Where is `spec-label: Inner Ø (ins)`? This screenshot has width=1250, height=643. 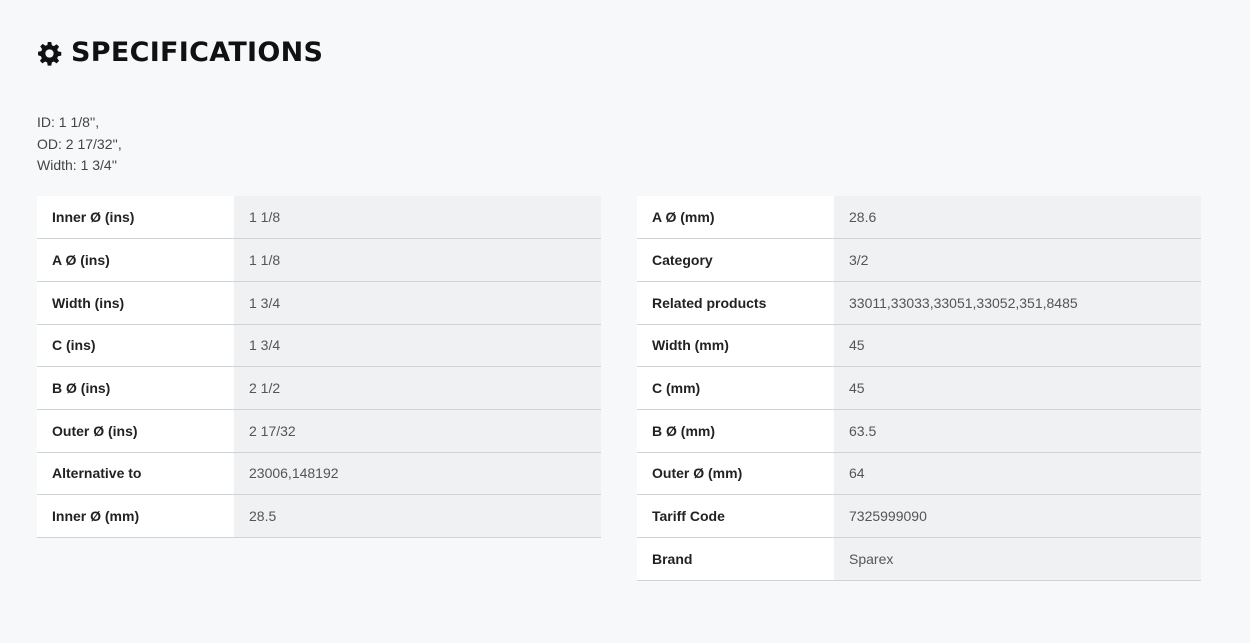
spec-label: Inner Ø (ins) is located at coordinates (135, 218).